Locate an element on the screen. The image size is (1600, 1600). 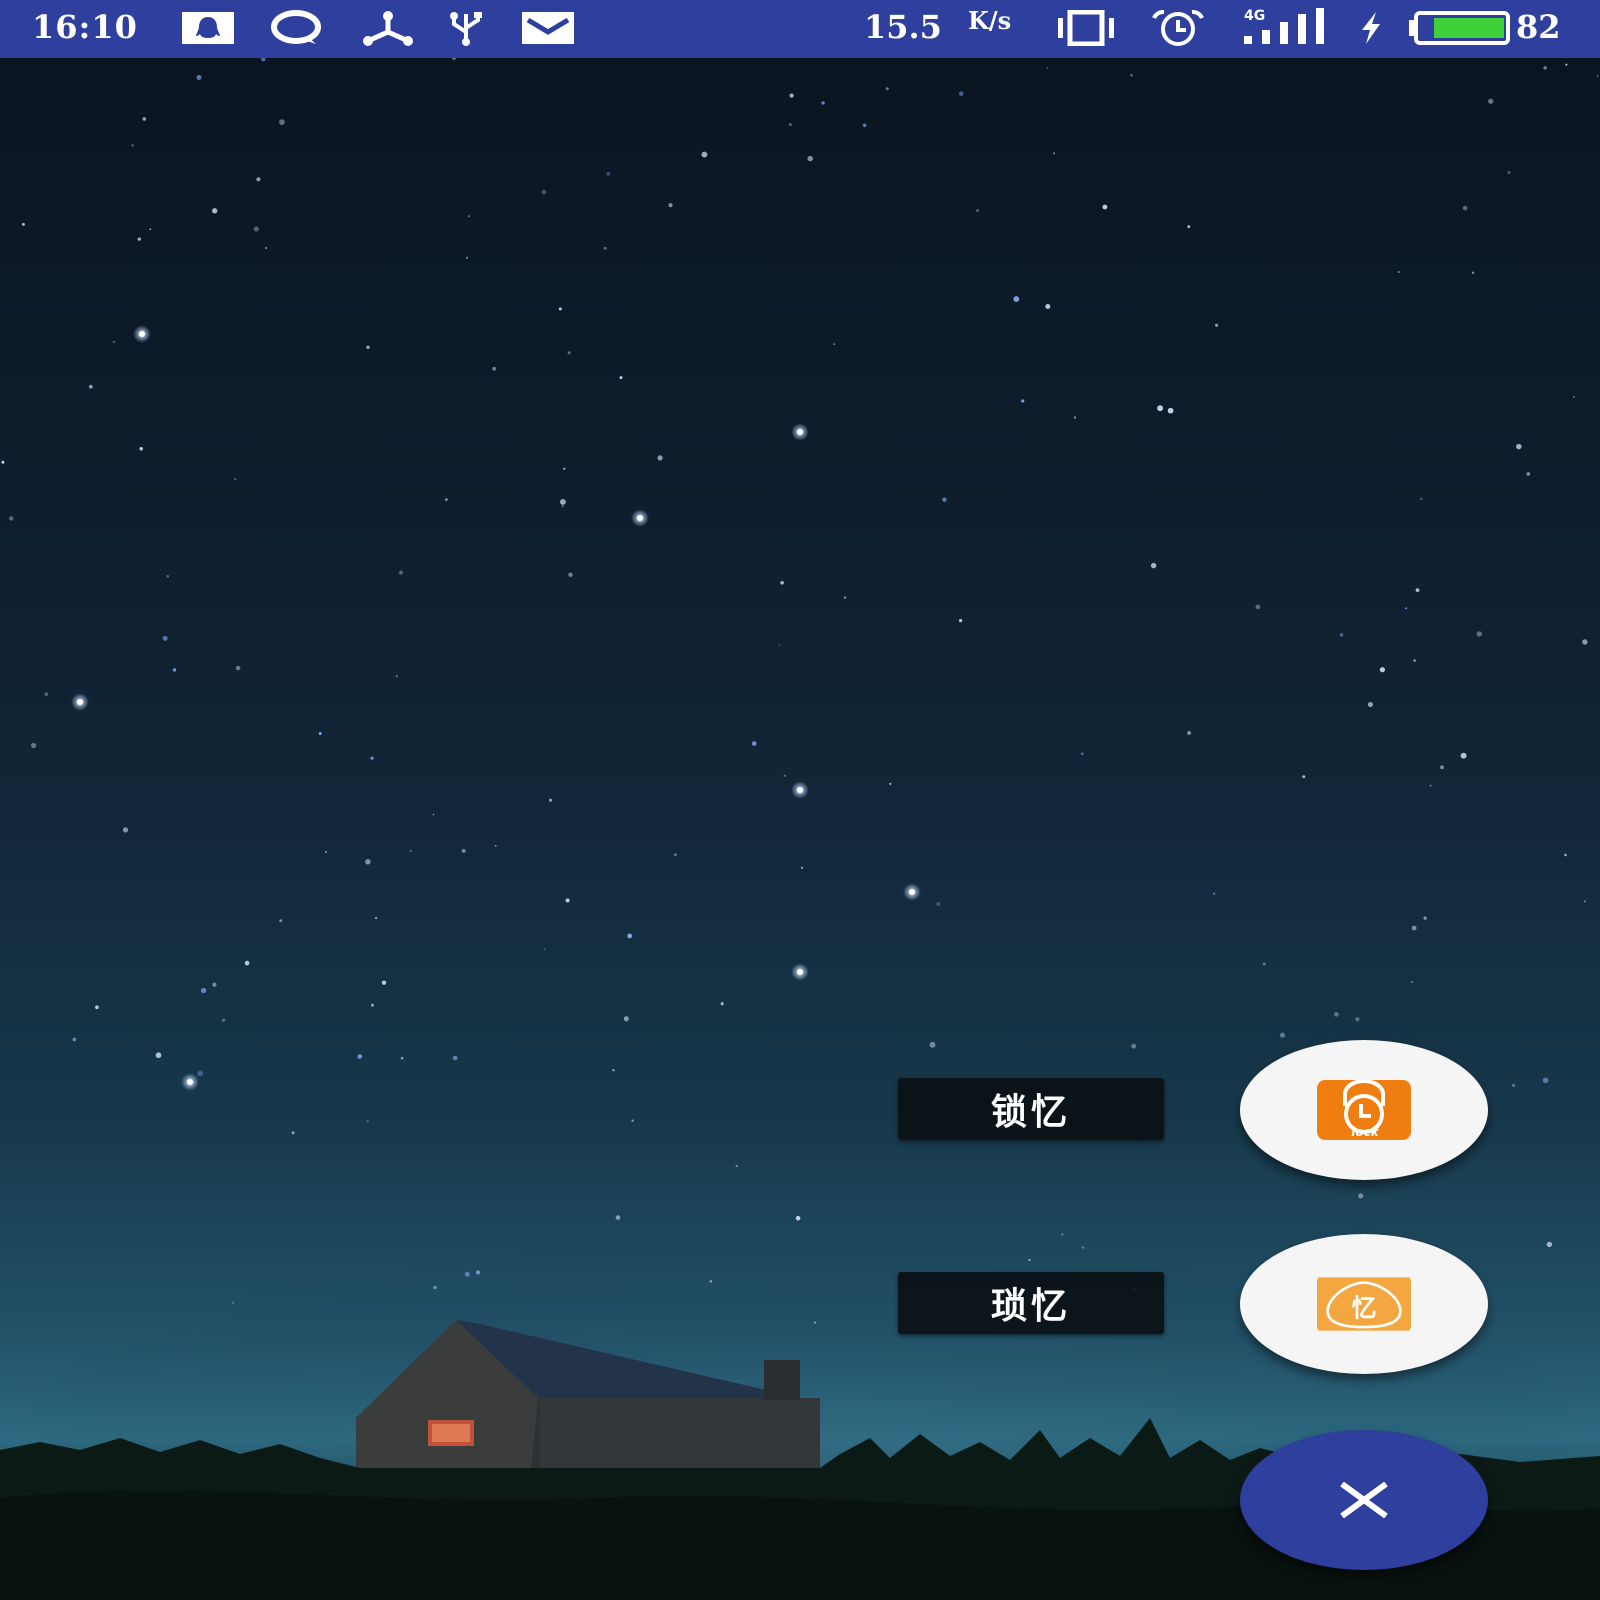
usb-icon is located at coordinates (466, 29).